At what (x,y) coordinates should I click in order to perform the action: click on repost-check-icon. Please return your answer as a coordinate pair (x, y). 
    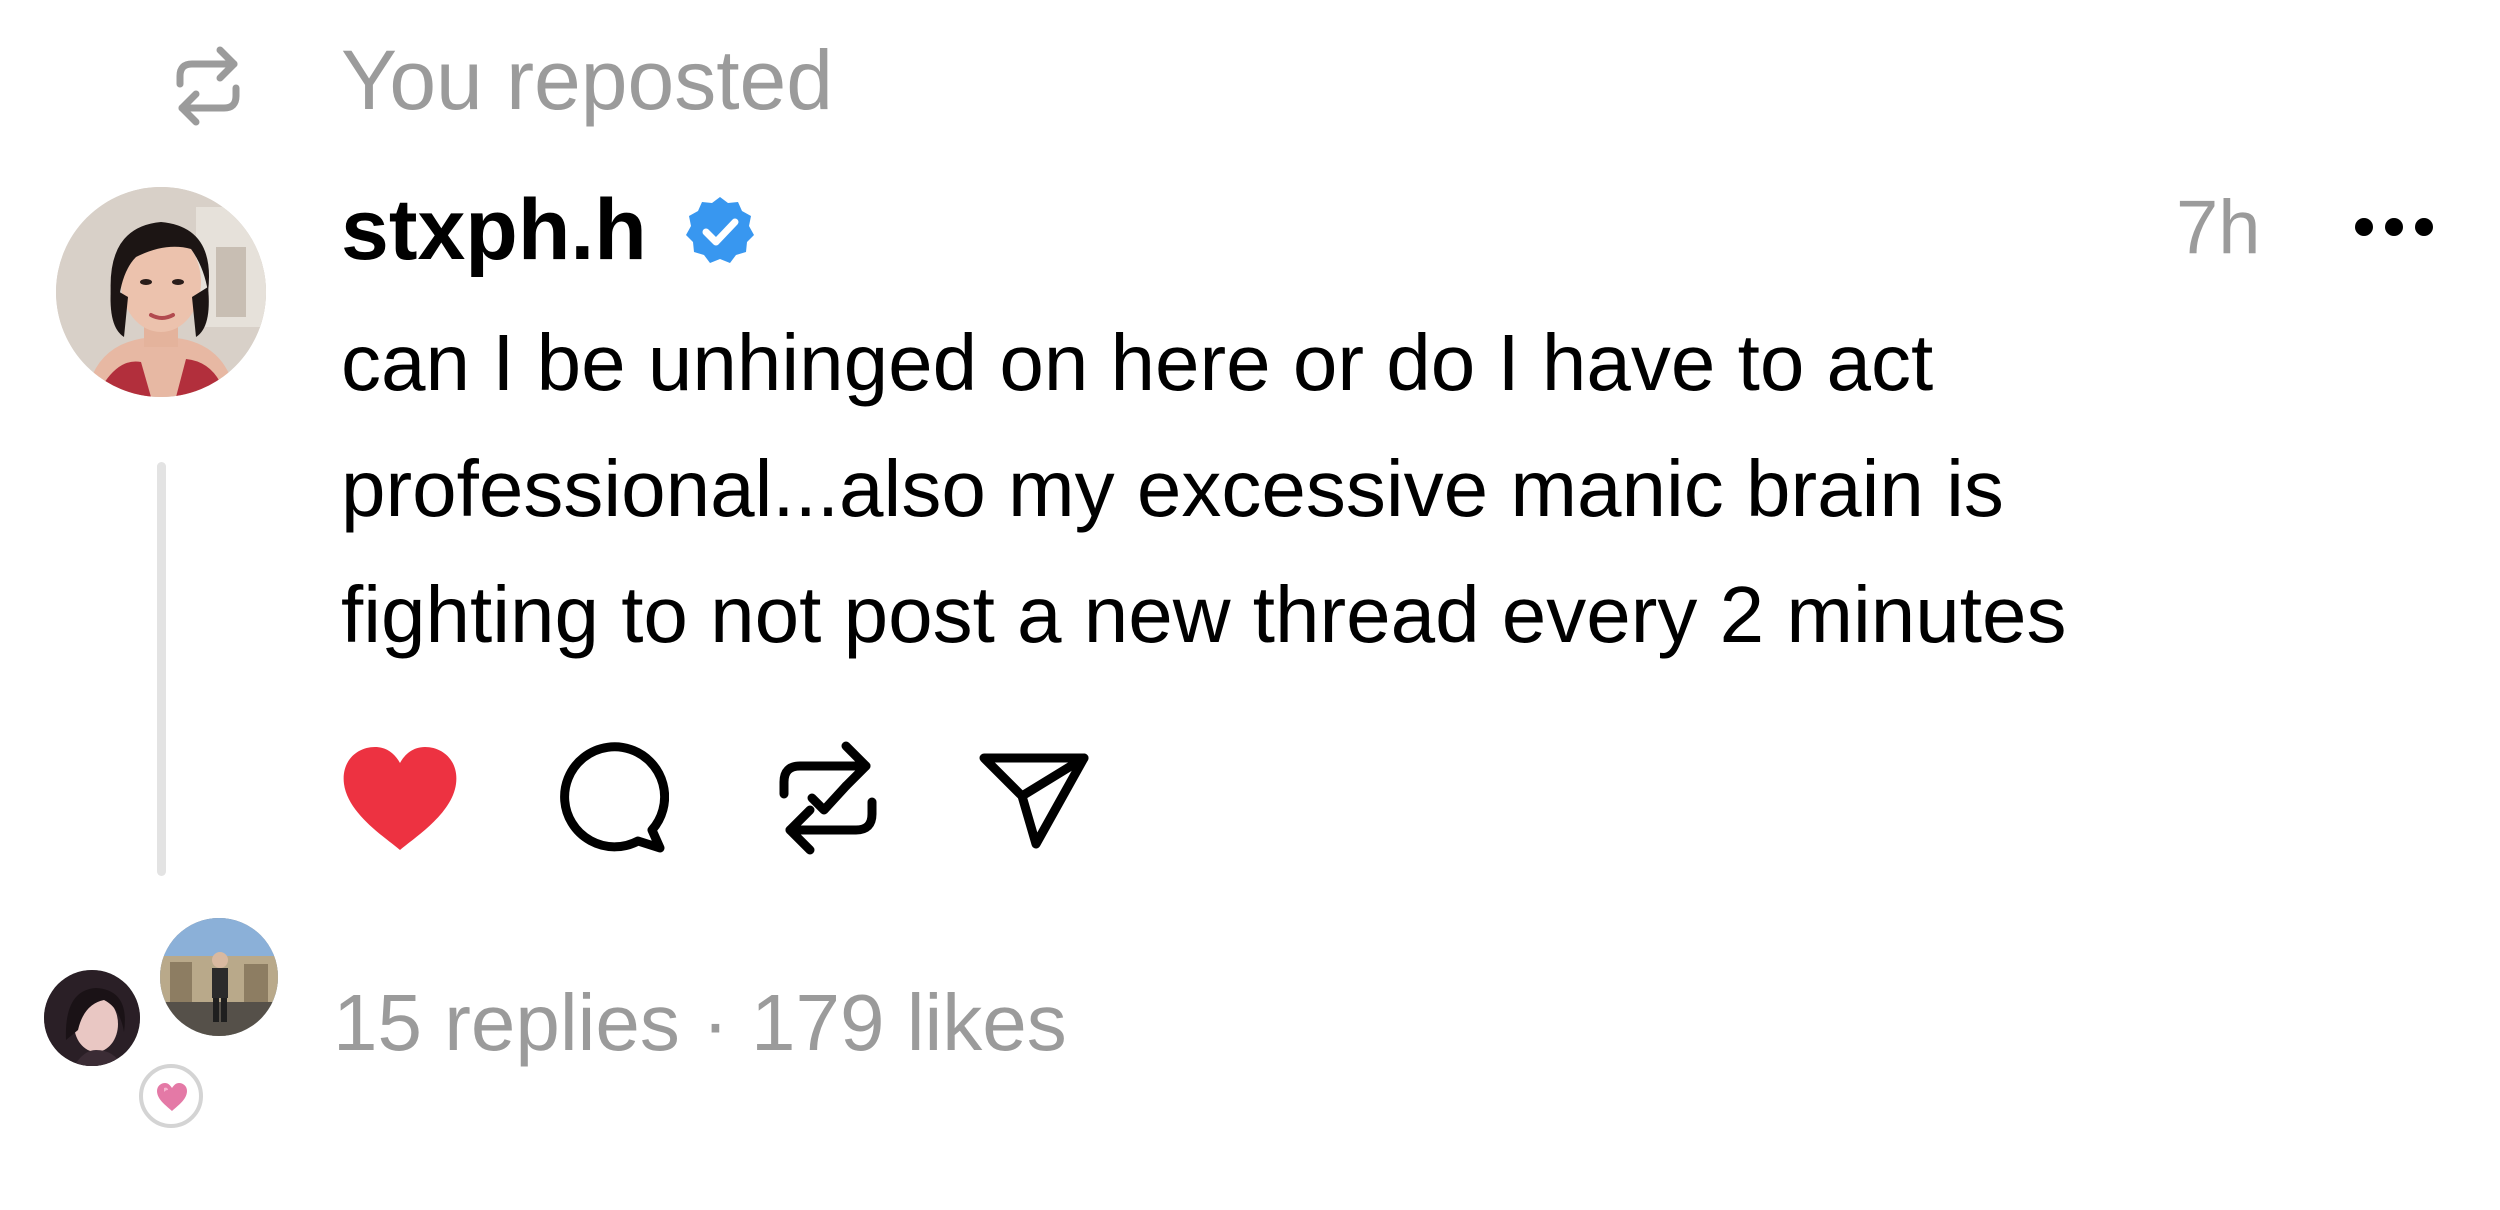
    Looking at the image, I should click on (828, 798).